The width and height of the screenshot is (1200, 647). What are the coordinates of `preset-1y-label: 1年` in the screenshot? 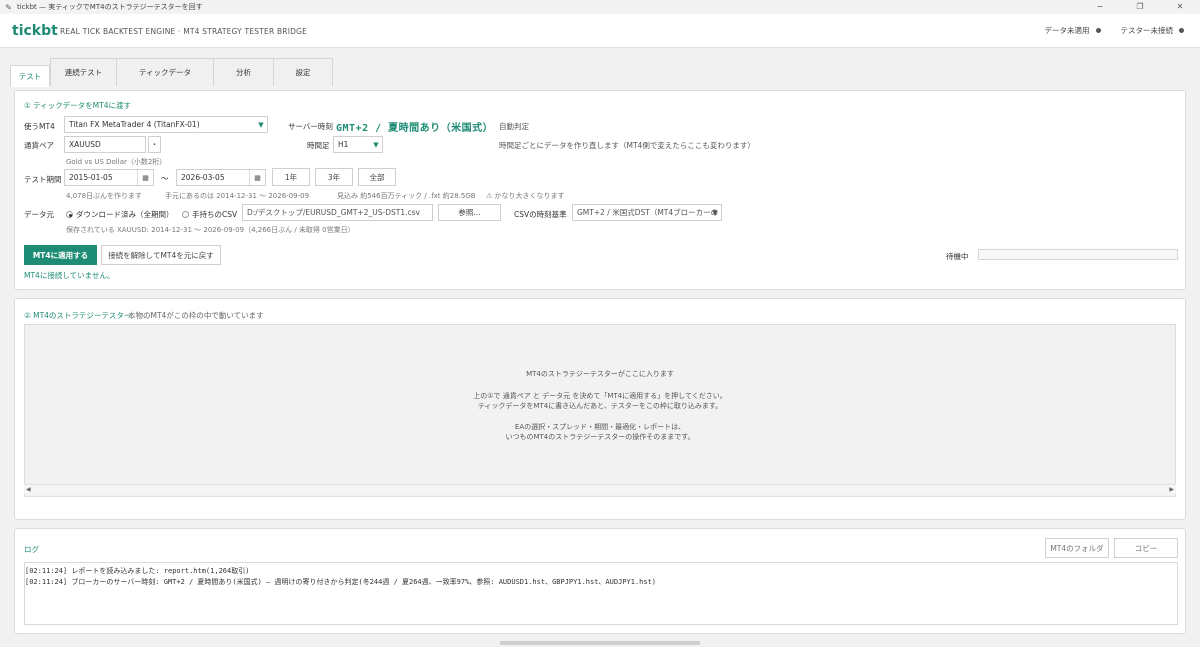 It's located at (291, 177).